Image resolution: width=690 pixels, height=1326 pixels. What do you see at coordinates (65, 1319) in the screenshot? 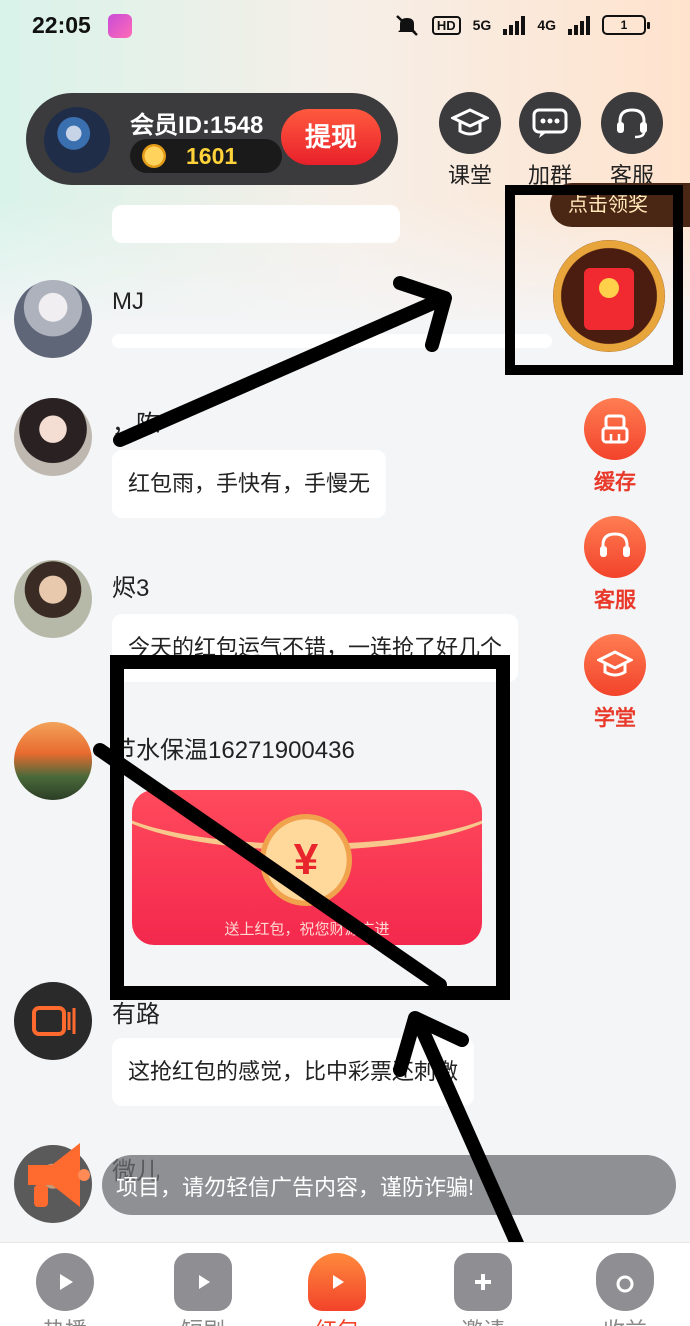
I see `nav-label: 热播` at bounding box center [65, 1319].